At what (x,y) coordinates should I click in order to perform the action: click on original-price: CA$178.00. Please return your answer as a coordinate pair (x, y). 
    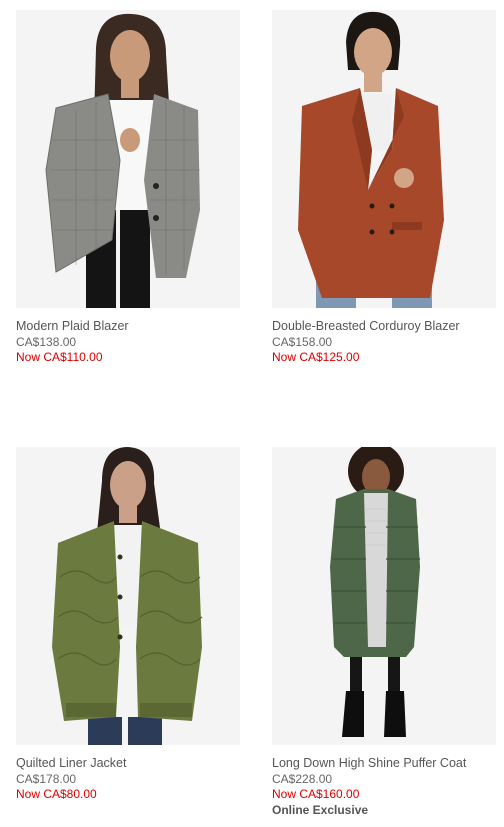
    Looking at the image, I should click on (46, 779).